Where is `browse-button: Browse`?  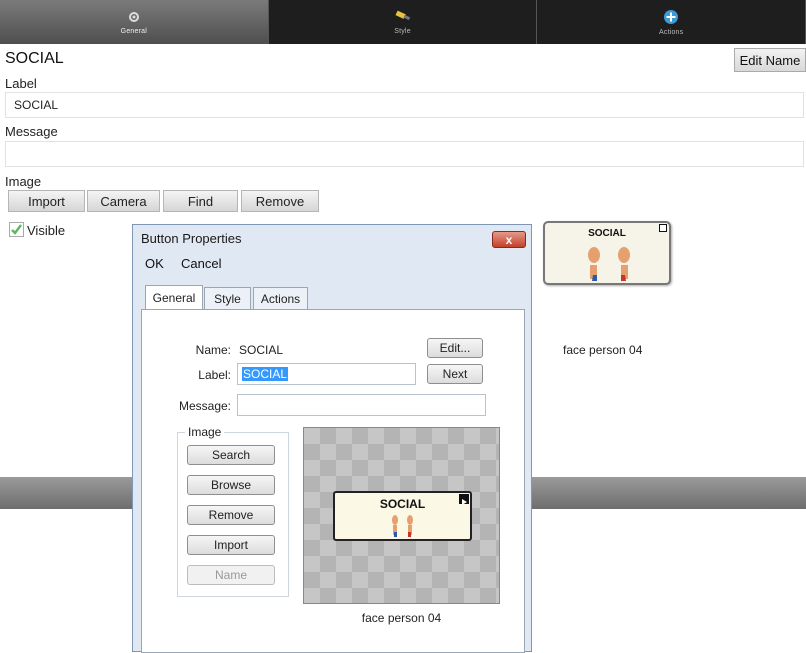 browse-button: Browse is located at coordinates (231, 485).